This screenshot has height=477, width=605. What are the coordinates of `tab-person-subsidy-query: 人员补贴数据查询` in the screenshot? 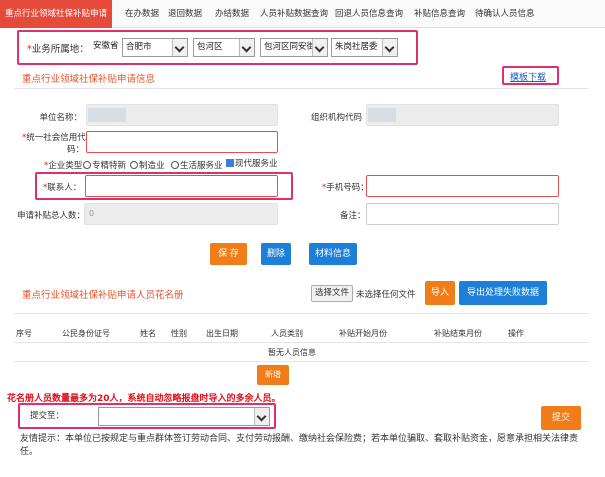 It's located at (294, 14).